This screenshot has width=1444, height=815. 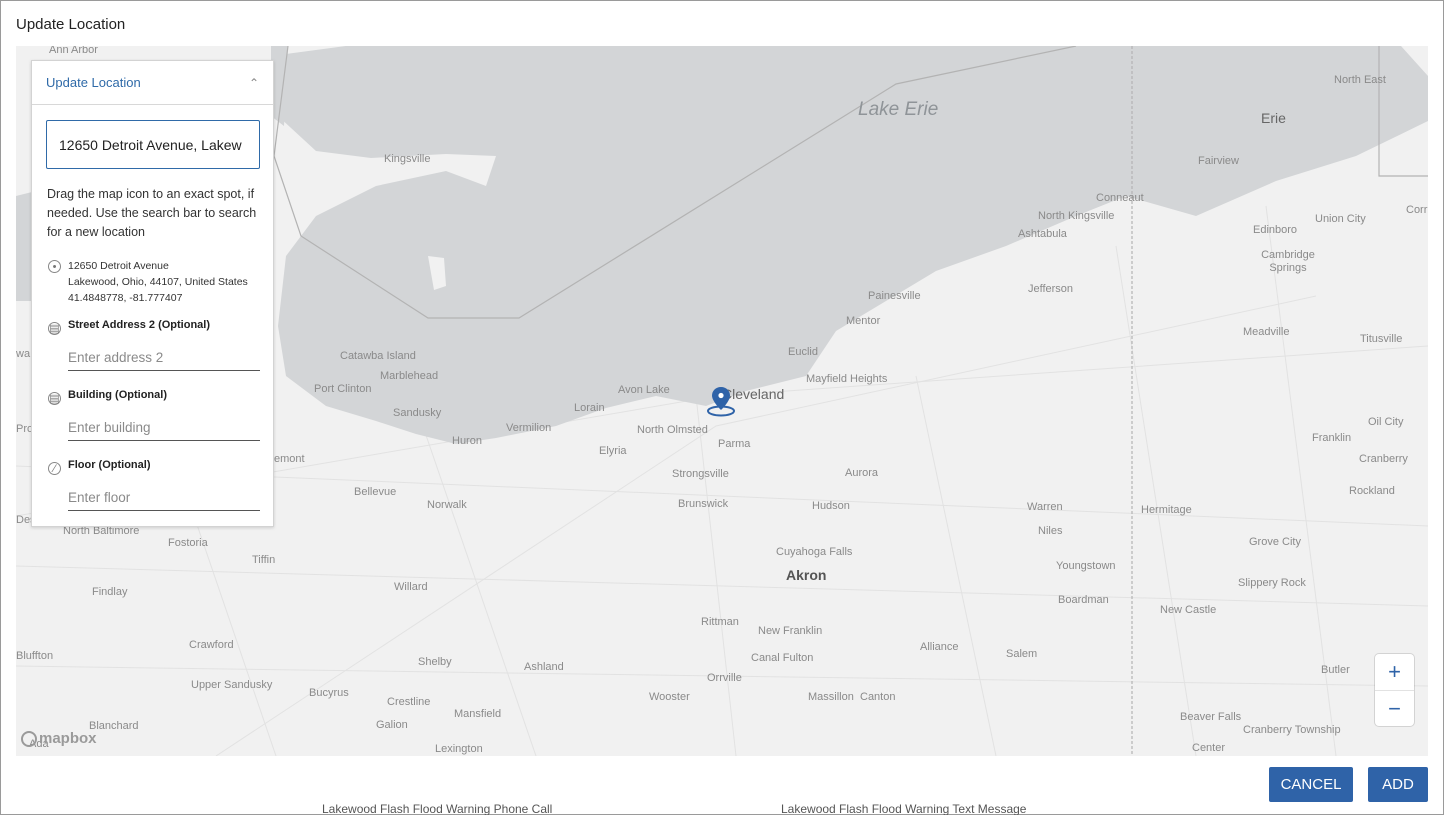 I want to click on location-search-input, so click(x=153, y=144).